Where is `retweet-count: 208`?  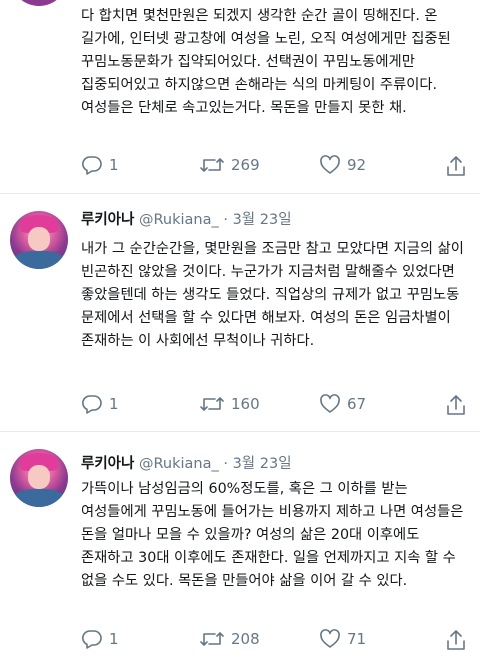 retweet-count: 208 is located at coordinates (245, 639).